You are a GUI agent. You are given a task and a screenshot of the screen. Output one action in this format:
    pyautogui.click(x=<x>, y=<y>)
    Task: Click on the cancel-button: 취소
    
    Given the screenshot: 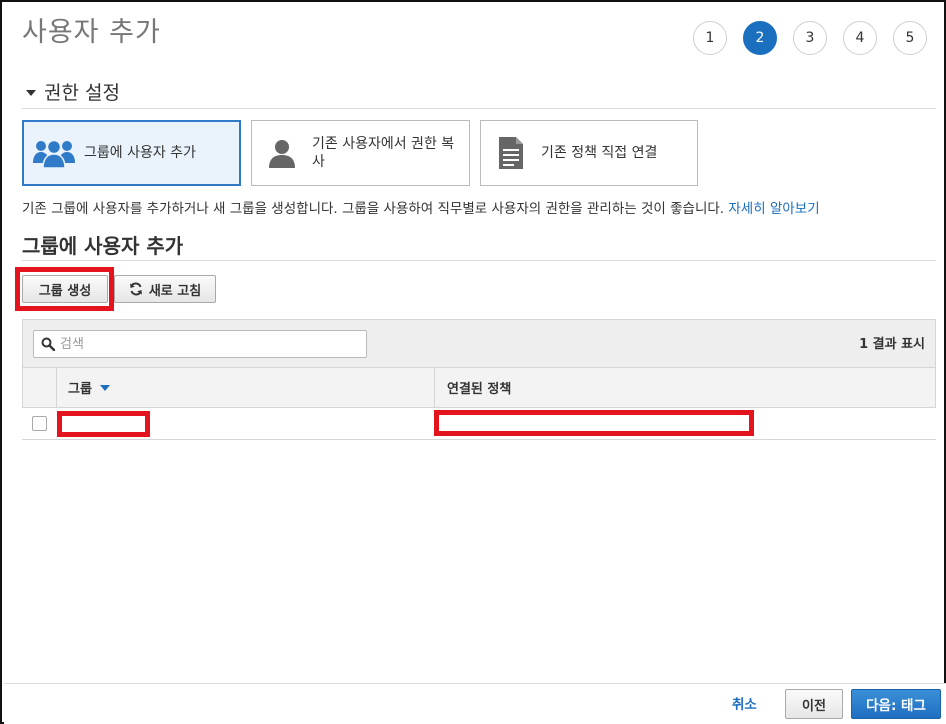 What is the action you would take?
    pyautogui.click(x=744, y=703)
    